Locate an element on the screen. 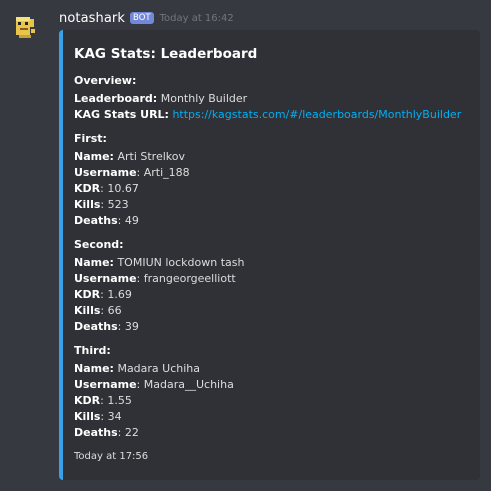 The width and height of the screenshot is (491, 491). kills-row: Kills: 523 is located at coordinates (101, 204).